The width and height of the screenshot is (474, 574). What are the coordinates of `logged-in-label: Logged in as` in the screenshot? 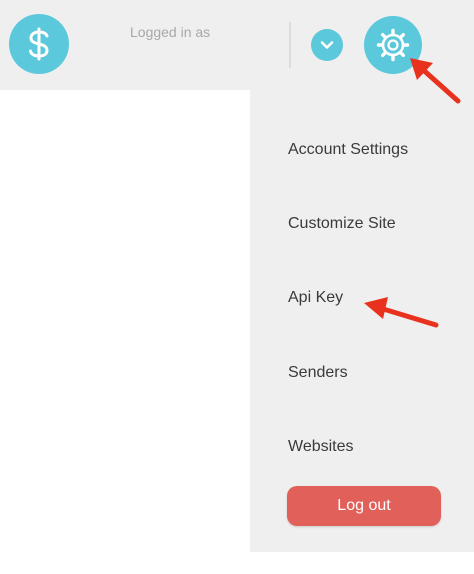 It's located at (170, 32).